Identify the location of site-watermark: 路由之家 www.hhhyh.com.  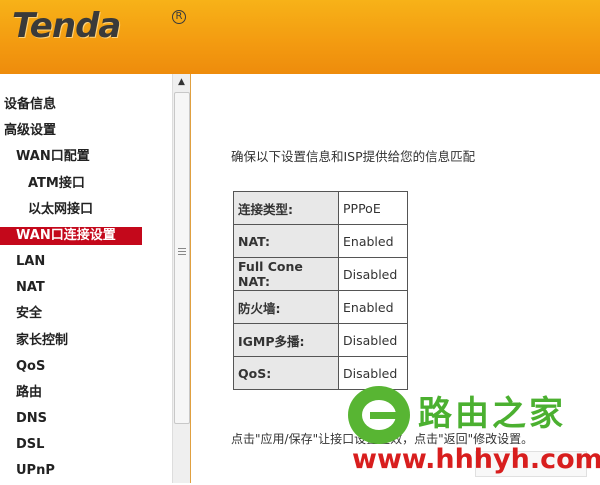
(472, 432).